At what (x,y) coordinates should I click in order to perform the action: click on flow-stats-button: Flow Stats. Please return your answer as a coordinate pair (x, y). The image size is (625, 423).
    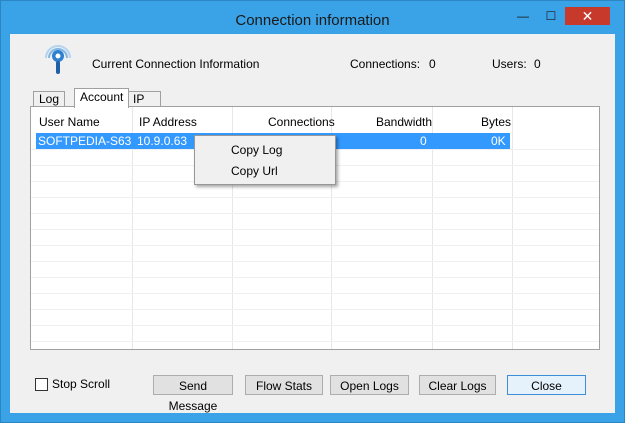
    Looking at the image, I should click on (284, 385).